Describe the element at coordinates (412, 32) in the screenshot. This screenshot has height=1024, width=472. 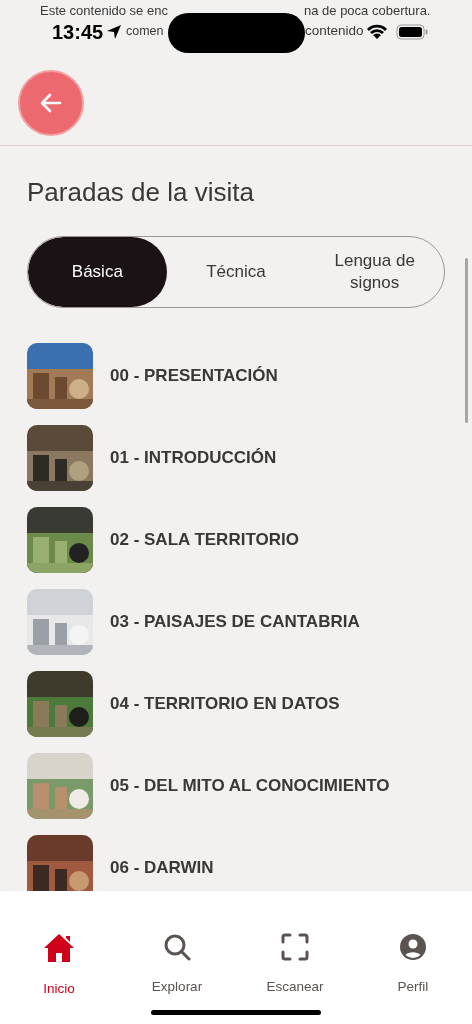
I see `battery-icon` at that location.